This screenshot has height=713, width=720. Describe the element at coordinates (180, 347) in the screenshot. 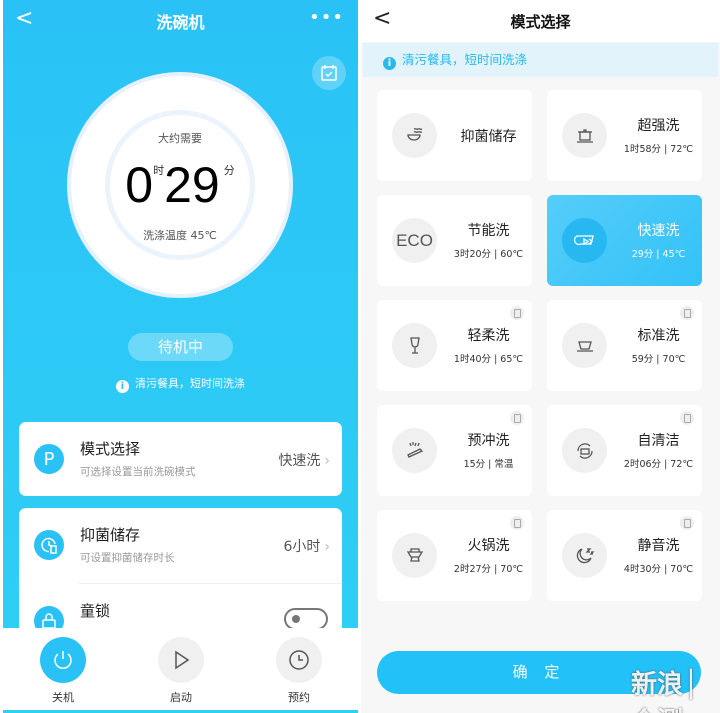

I see `status-badge: 待机中` at that location.